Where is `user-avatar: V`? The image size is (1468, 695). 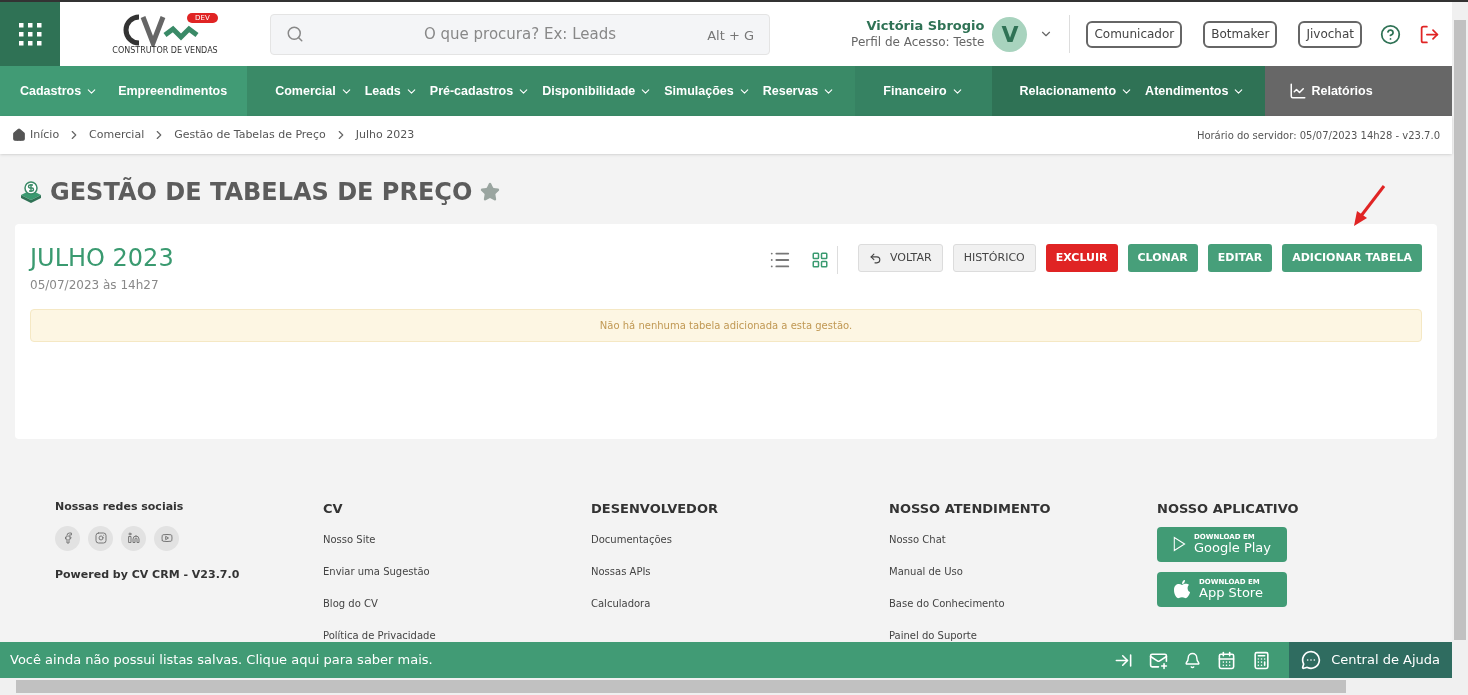 user-avatar: V is located at coordinates (1010, 34).